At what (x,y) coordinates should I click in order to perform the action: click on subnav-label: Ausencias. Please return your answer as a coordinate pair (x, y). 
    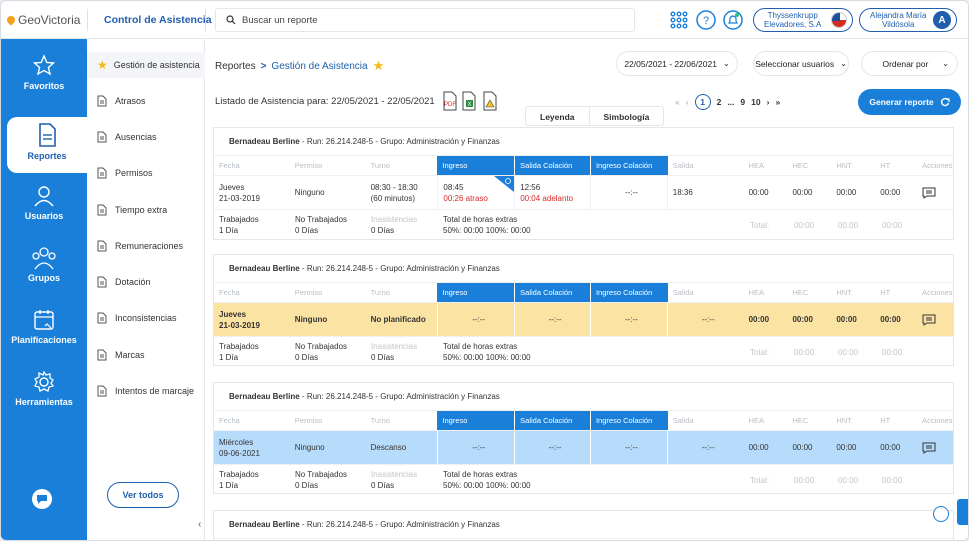
    Looking at the image, I should click on (136, 137).